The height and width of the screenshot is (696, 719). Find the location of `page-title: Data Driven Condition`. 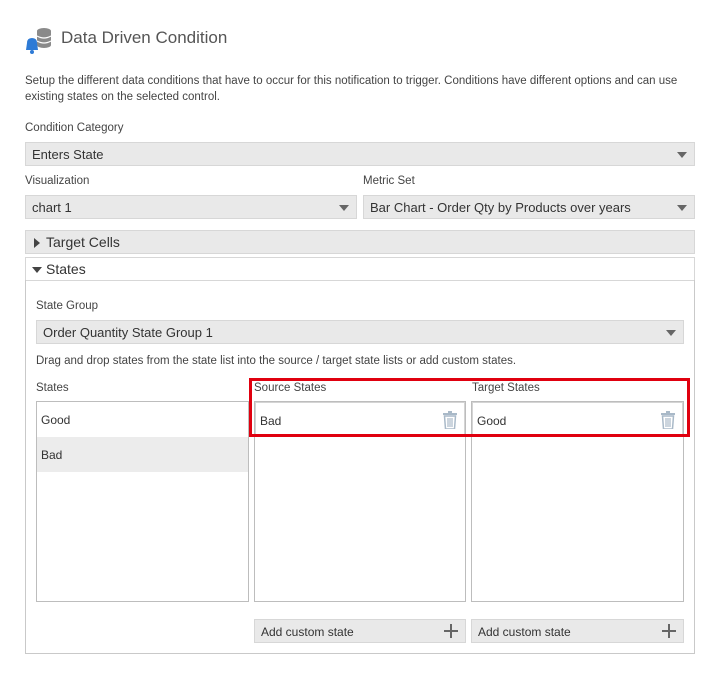

page-title: Data Driven Condition is located at coordinates (144, 37).